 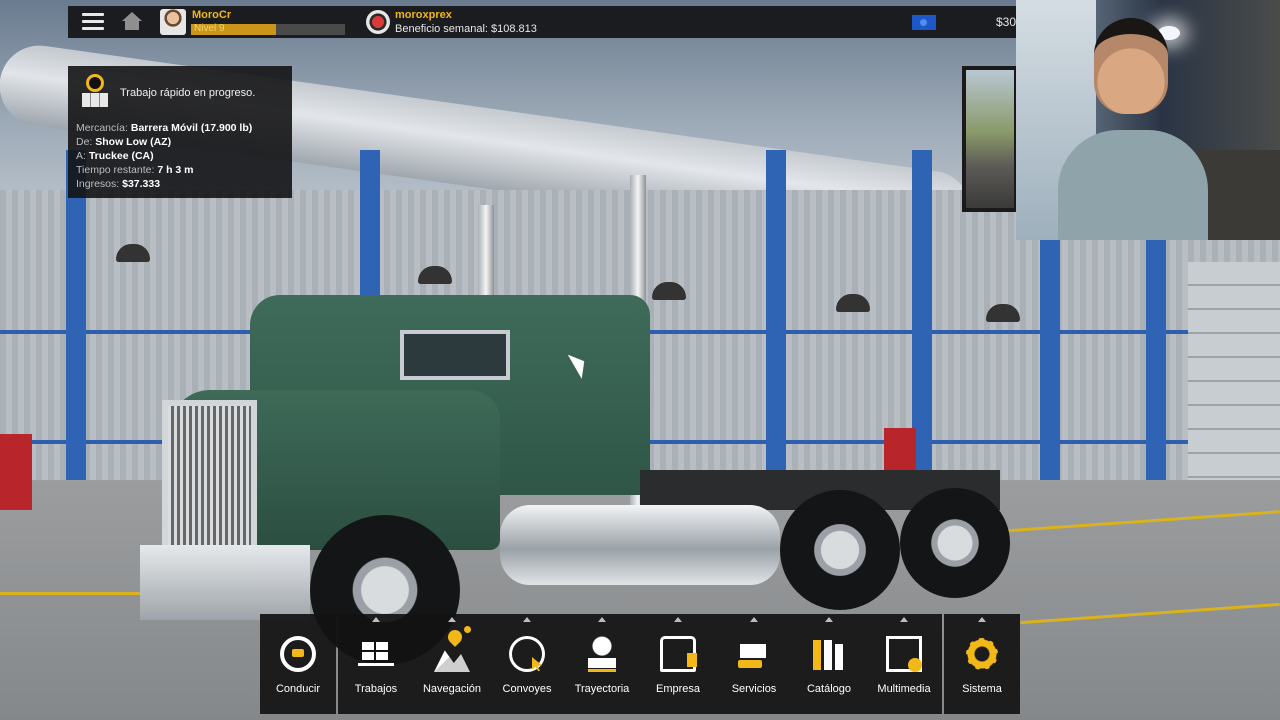 I want to click on cargo-boxes-icon, so click(x=376, y=654).